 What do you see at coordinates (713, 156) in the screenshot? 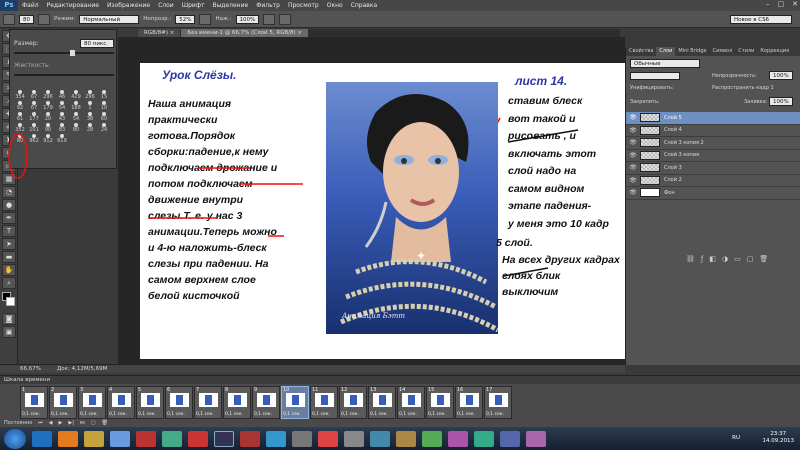
I see `layer-row: 👁 Слой 3 копия` at bounding box center [713, 156].